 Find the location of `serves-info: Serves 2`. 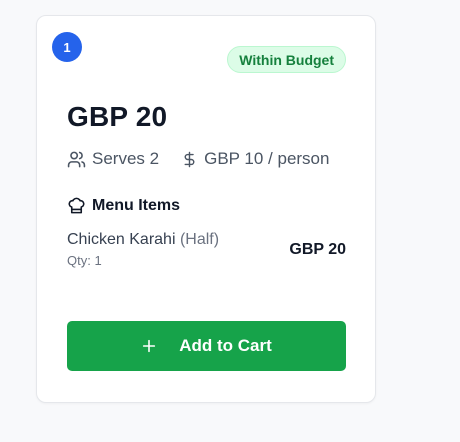

serves-info: Serves 2 is located at coordinates (113, 159).